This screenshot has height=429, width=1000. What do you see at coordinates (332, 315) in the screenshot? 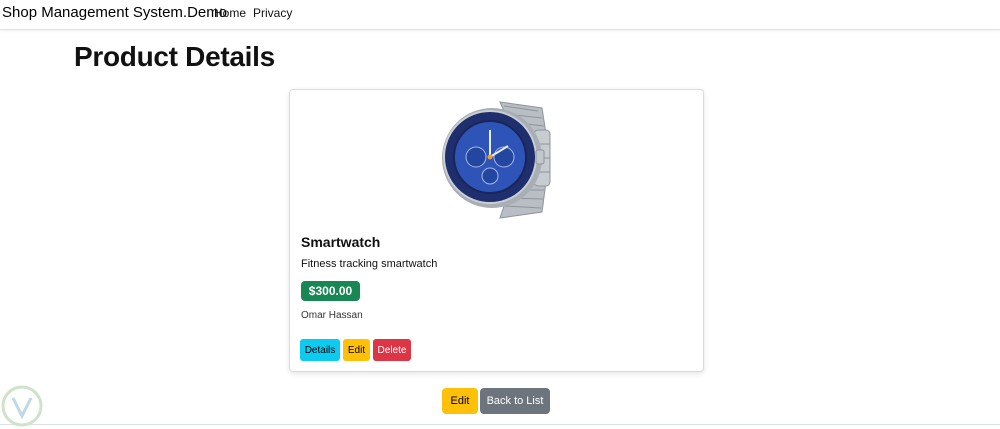
I see `product-owner: Omar Hassan` at bounding box center [332, 315].